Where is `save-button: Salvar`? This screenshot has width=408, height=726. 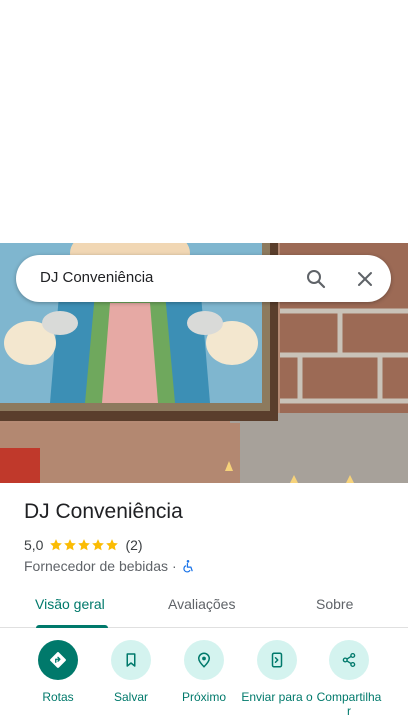
save-button: Salvar is located at coordinates (131, 672).